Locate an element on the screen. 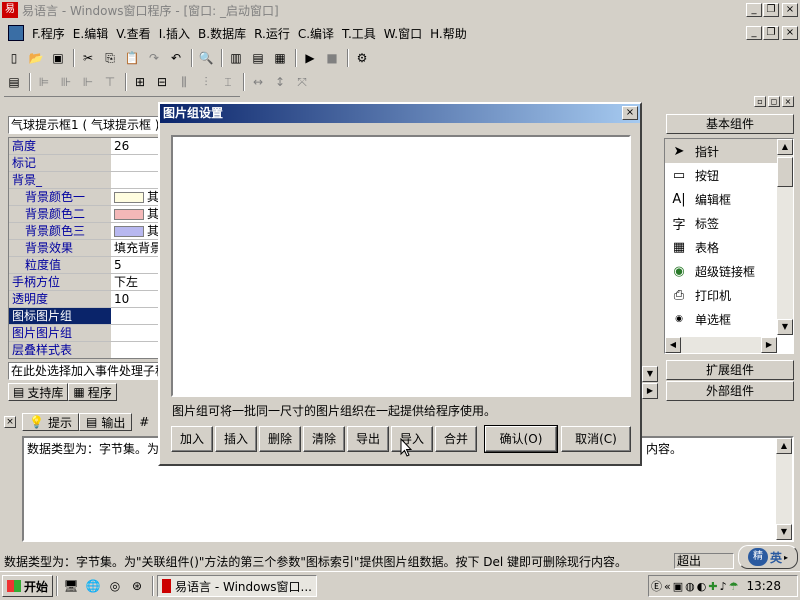 The height and width of the screenshot is (600, 800). tray-clock: 13:28 is located at coordinates (763, 586).